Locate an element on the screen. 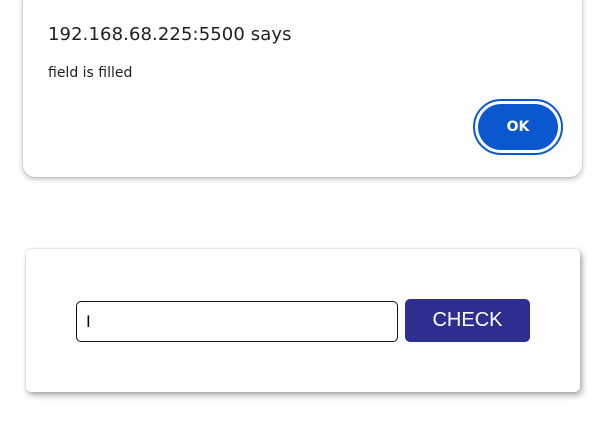  alert-message: field is filled is located at coordinates (90, 73).